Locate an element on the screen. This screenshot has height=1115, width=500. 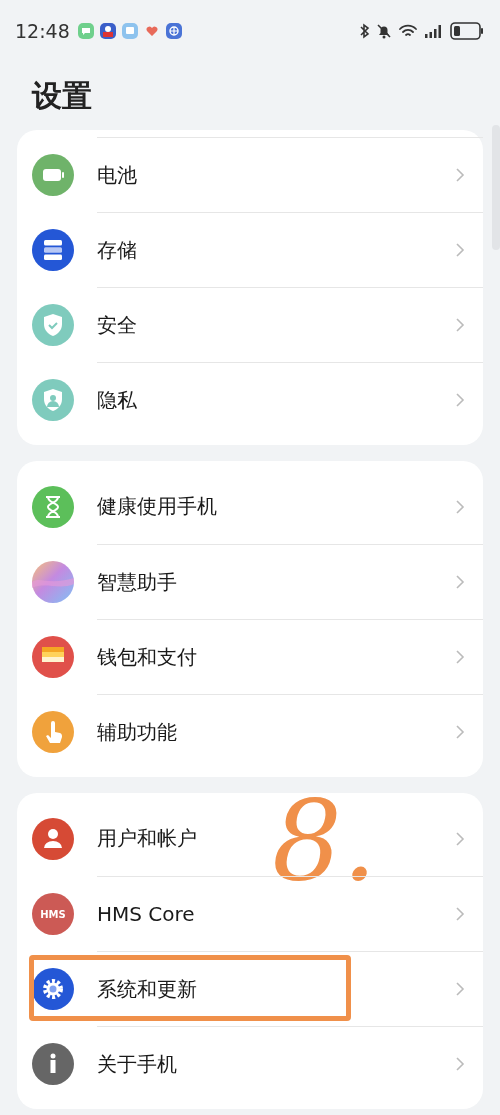
chat-icon is located at coordinates (85, 31).